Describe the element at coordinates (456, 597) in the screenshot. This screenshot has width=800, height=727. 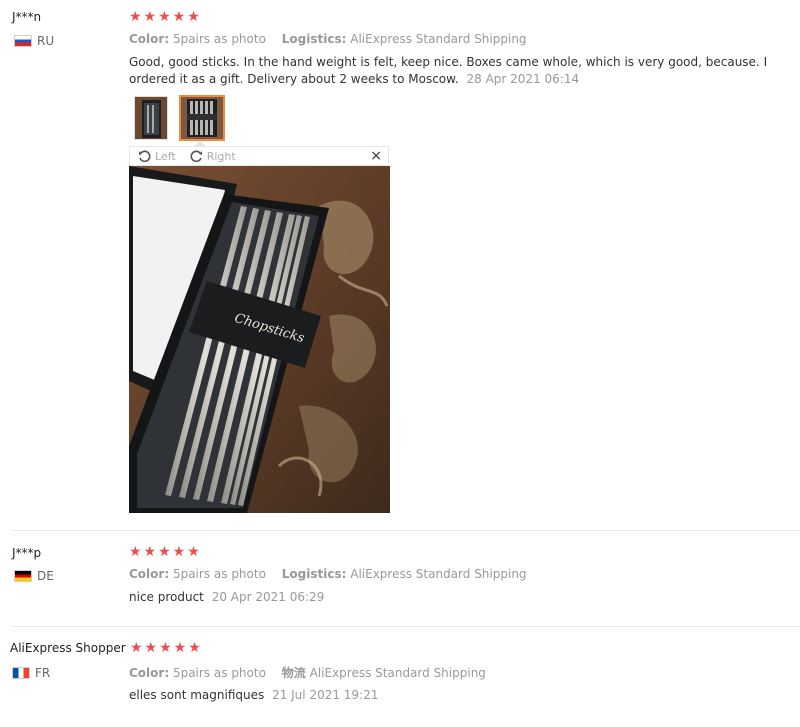
I see `review-text: nice product 20 Apr 2021 06:29` at that location.